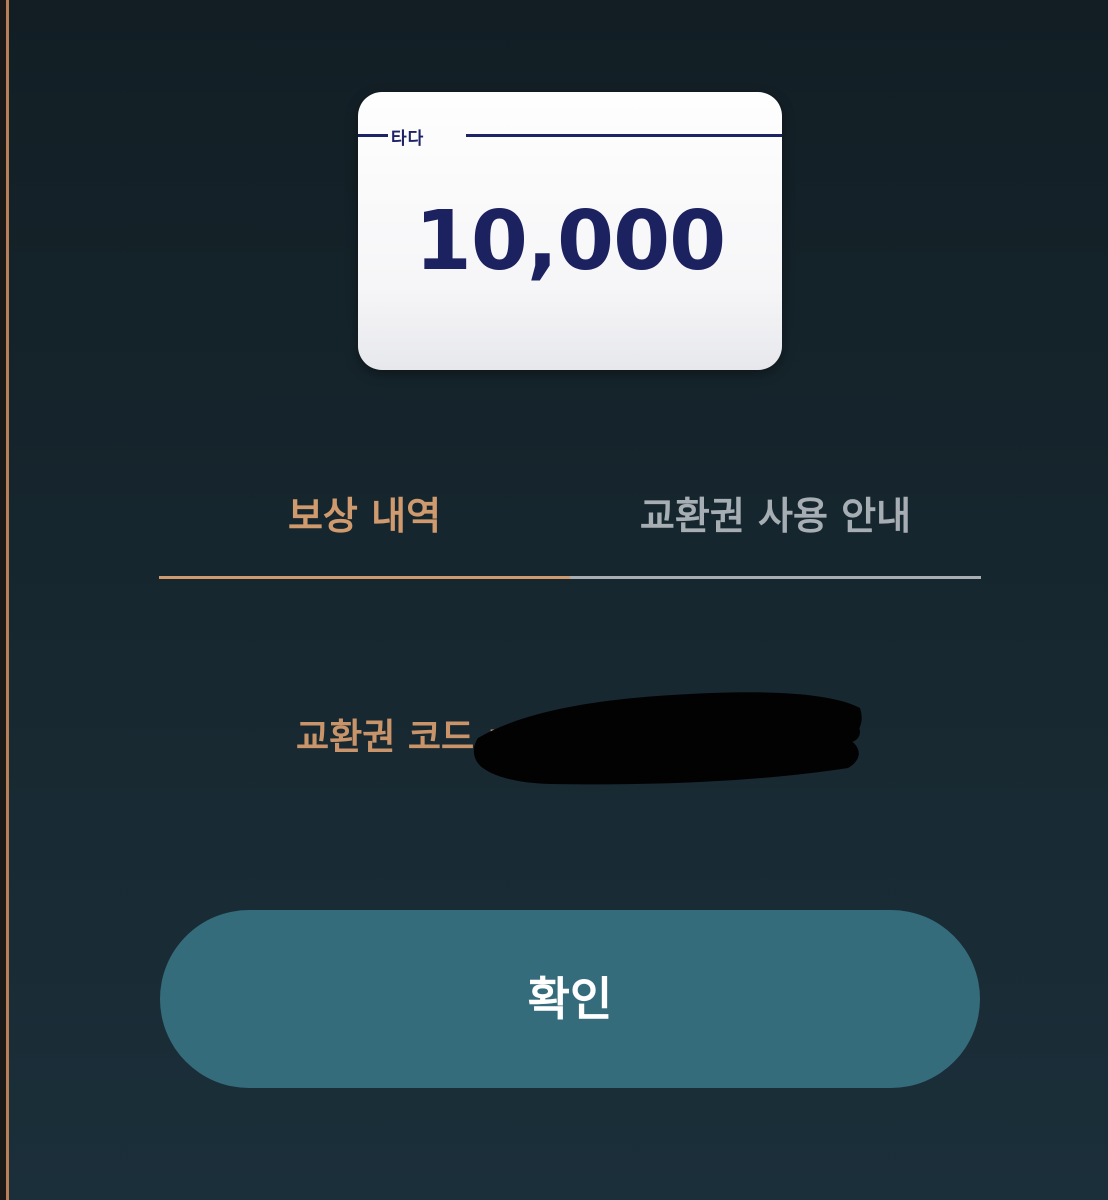 This screenshot has width=1108, height=1200. I want to click on confirm-button: 확인, so click(570, 999).